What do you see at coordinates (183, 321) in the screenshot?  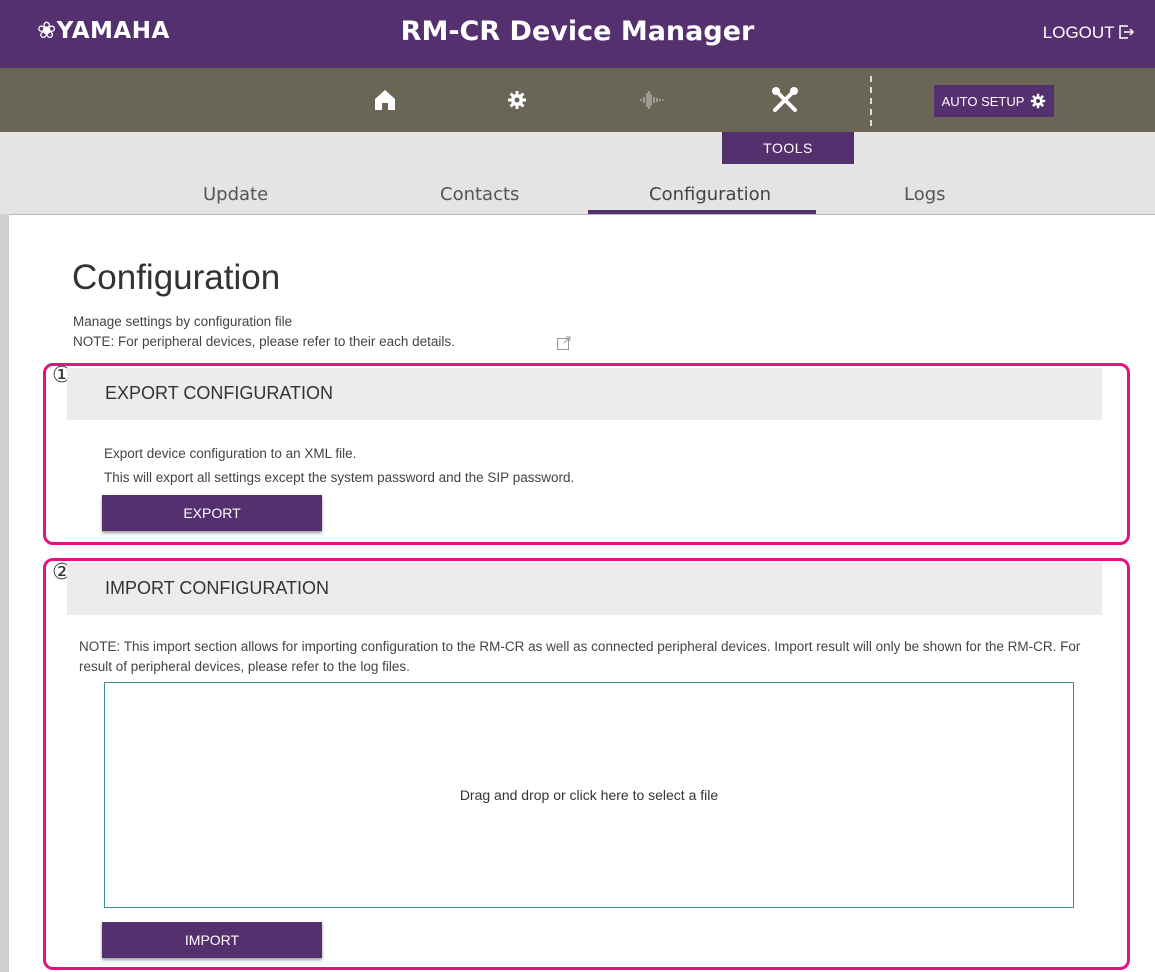 I see `page-description: Manage settings by configuration file` at bounding box center [183, 321].